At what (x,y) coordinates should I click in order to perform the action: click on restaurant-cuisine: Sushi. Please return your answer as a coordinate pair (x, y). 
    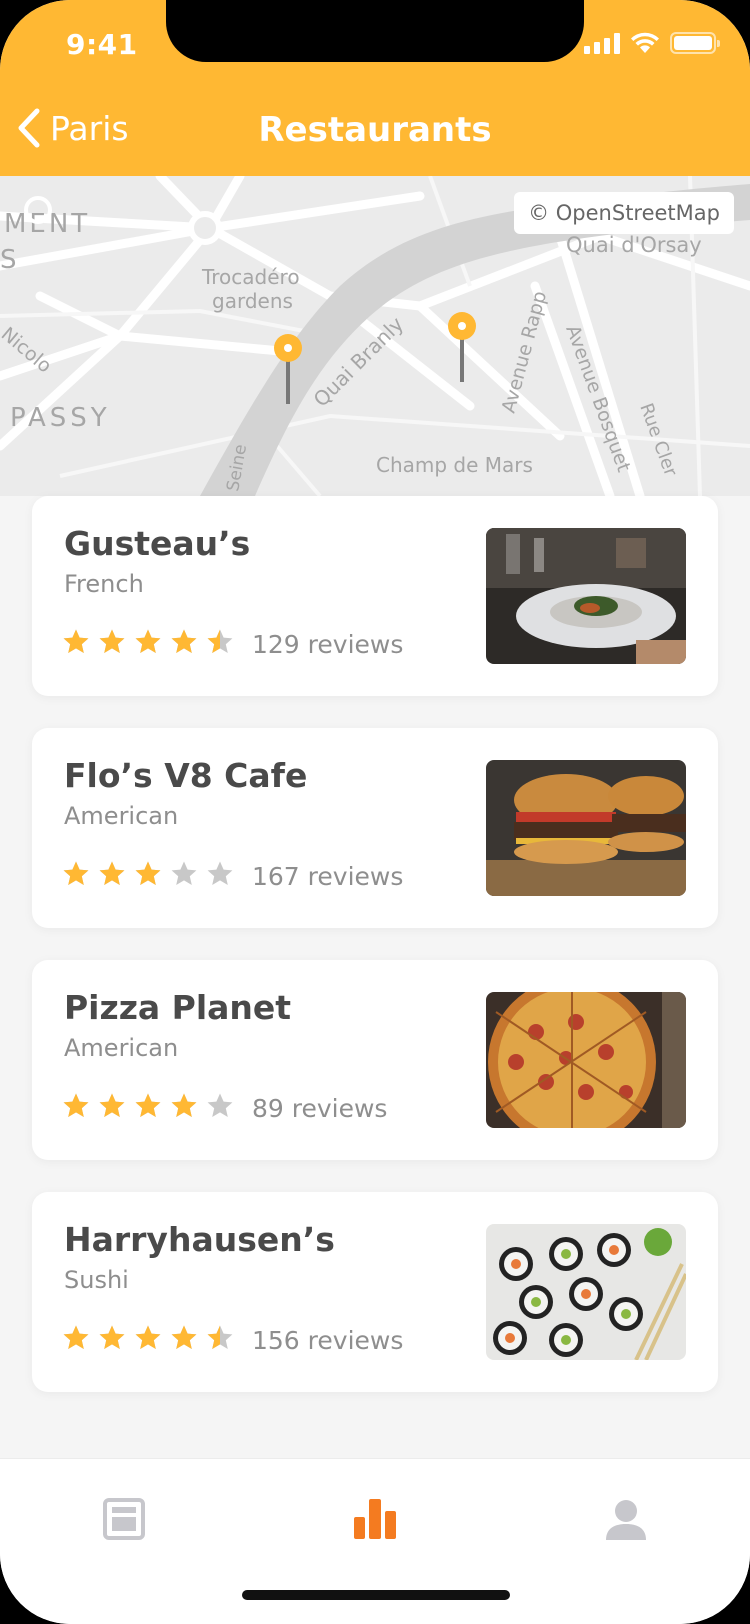
    Looking at the image, I should click on (96, 1280).